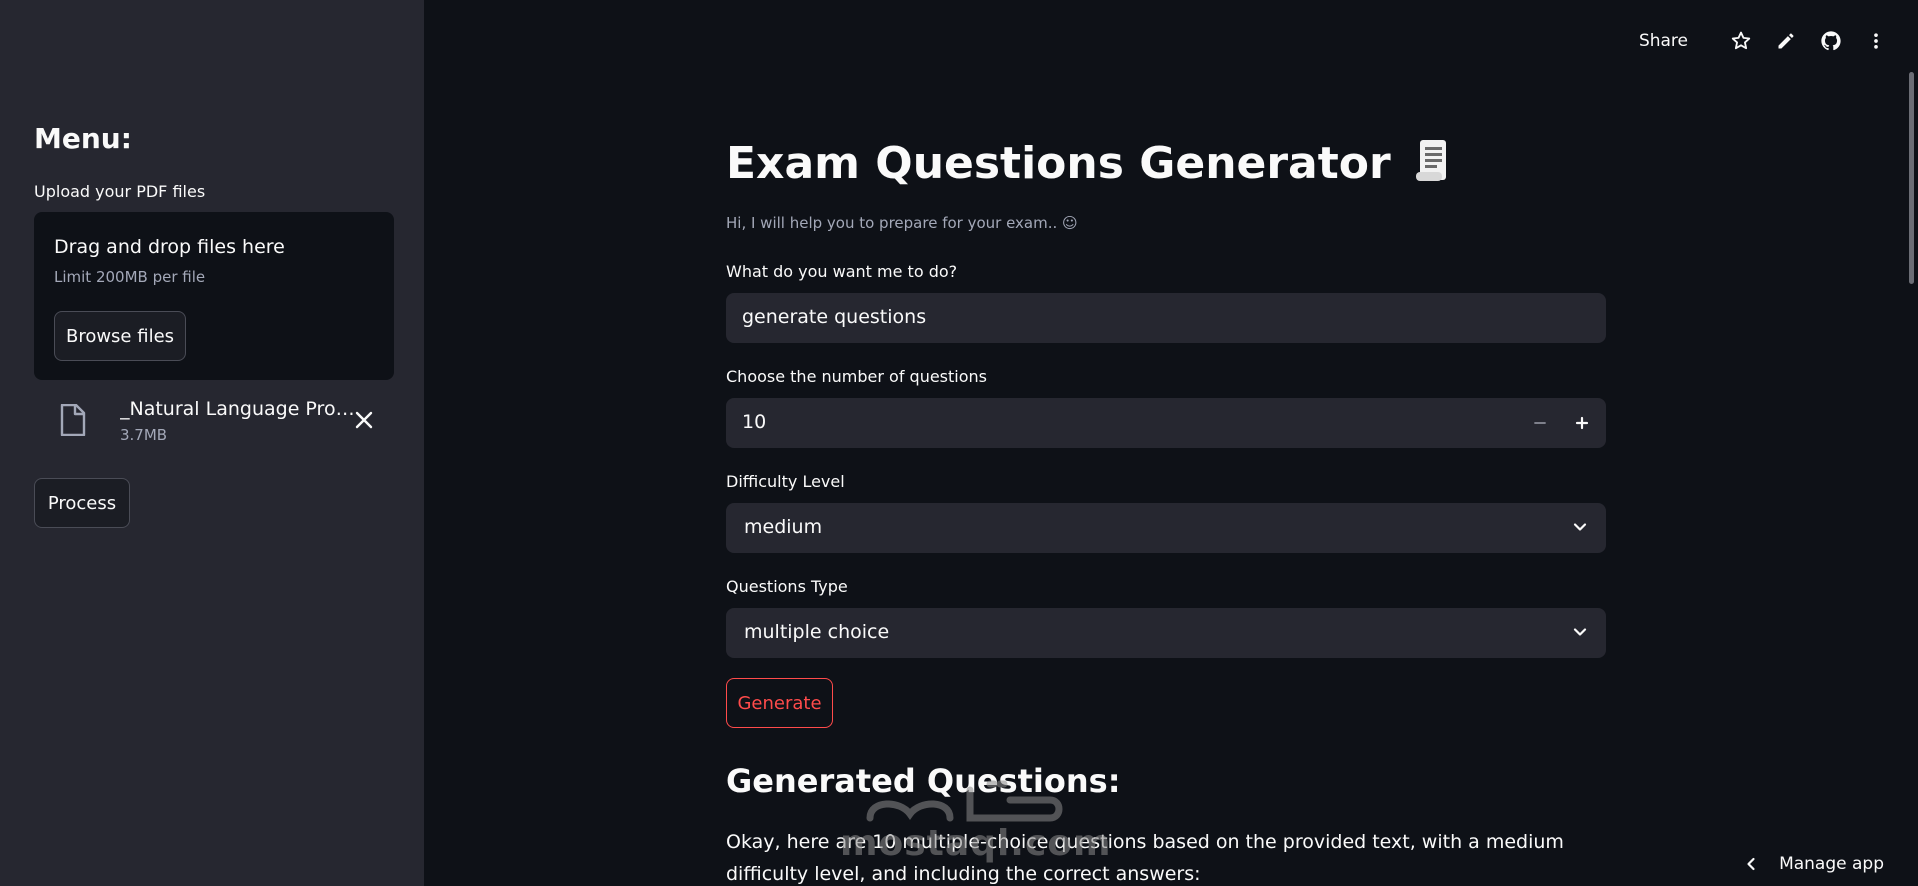 The image size is (1918, 886). What do you see at coordinates (1763, 41) in the screenshot?
I see `header-toolbar: Share` at bounding box center [1763, 41].